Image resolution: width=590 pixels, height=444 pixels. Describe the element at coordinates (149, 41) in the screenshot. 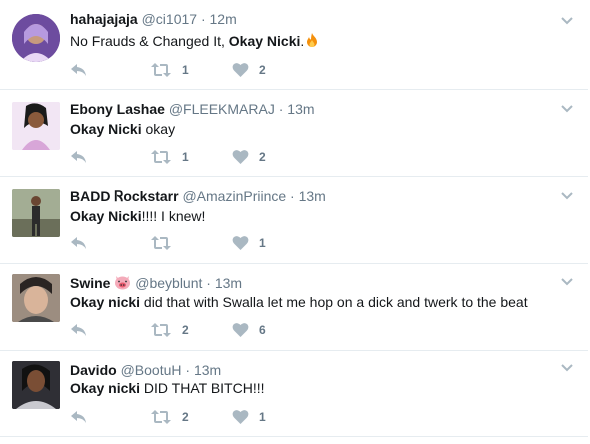

I see `tweet-text-part: No Frauds & Changed It,` at that location.